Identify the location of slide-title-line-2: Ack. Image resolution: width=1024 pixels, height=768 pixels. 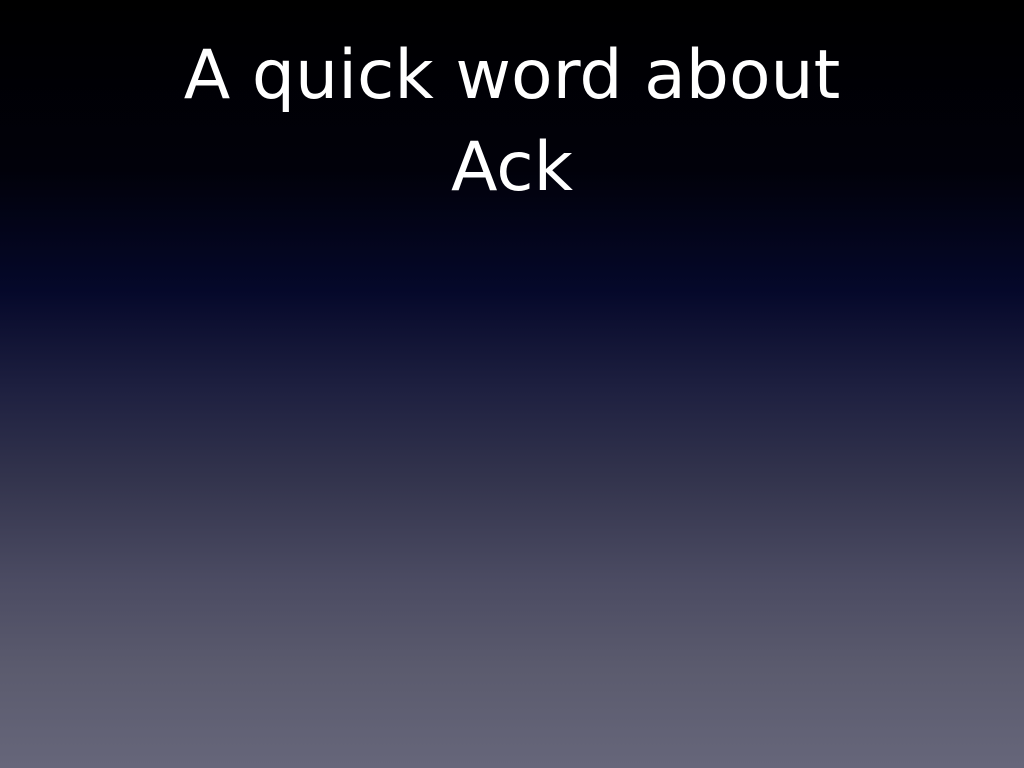
(512, 167).